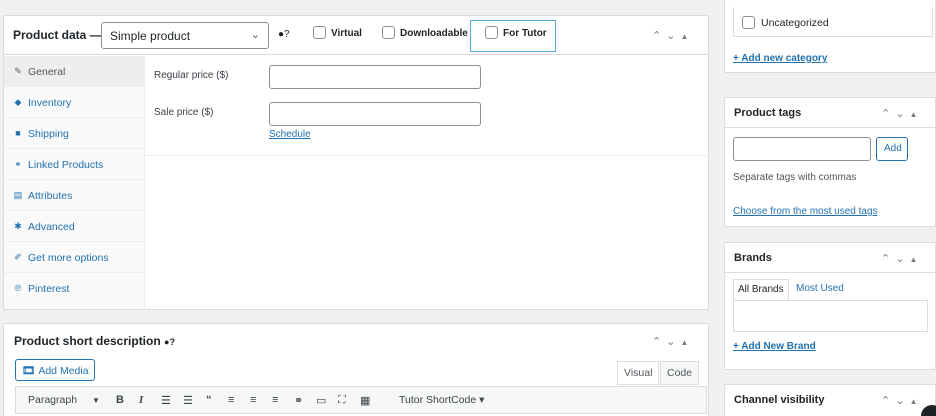 This screenshot has height=416, width=936. I want to click on short-description-title: Product short description ●?, so click(94, 341).